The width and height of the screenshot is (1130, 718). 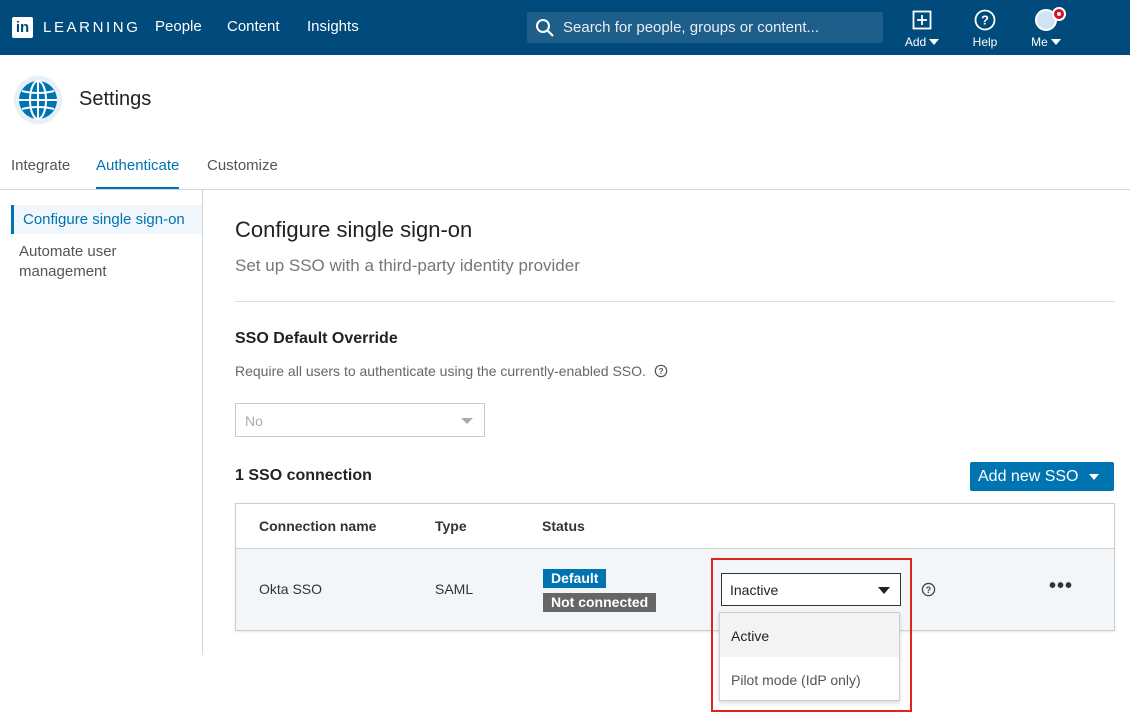 I want to click on globe-icon, so click(x=38, y=100).